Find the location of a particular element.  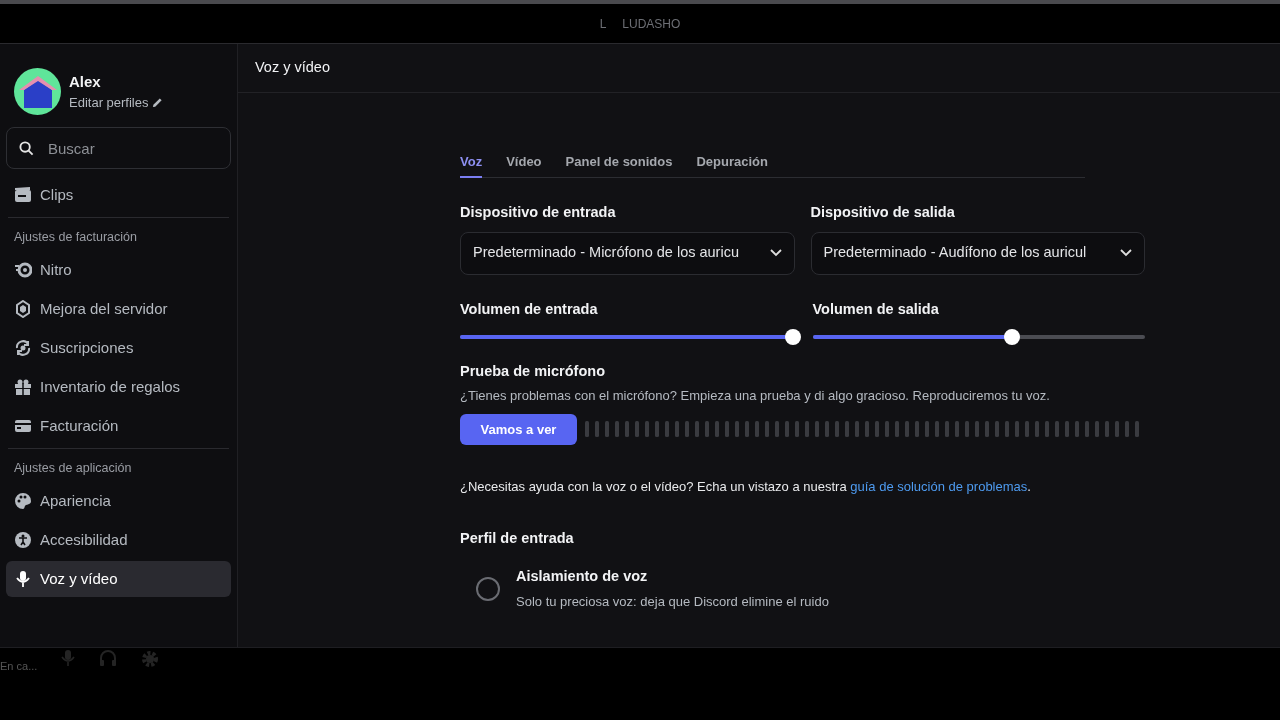

search-field: Buscar is located at coordinates (118, 148).